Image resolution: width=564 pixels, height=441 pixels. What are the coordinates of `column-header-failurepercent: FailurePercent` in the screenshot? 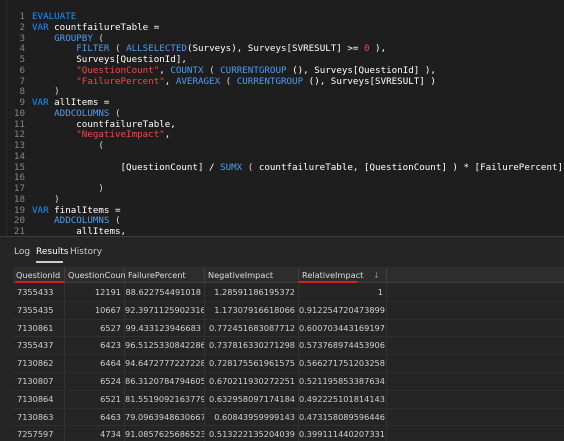 It's located at (165, 275).